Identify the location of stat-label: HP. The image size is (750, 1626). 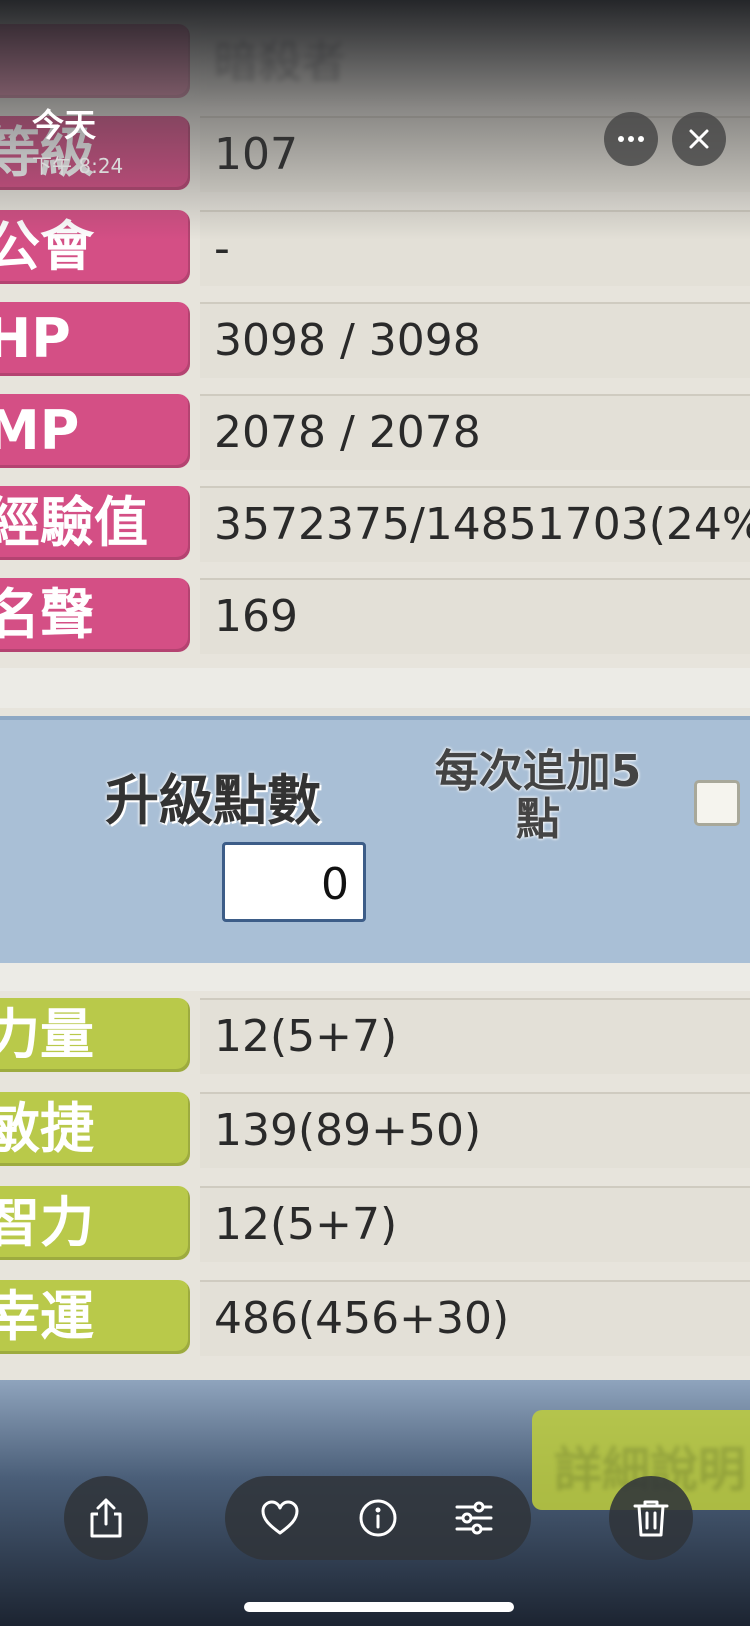
(35, 338).